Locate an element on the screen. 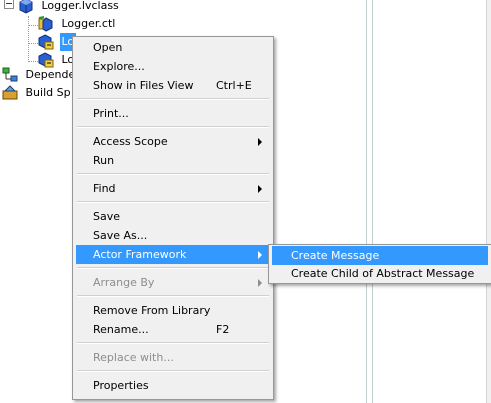 The height and width of the screenshot is (403, 491). menu-item-show-in-files-view: Show in Files View Ctrl+E is located at coordinates (173, 85).